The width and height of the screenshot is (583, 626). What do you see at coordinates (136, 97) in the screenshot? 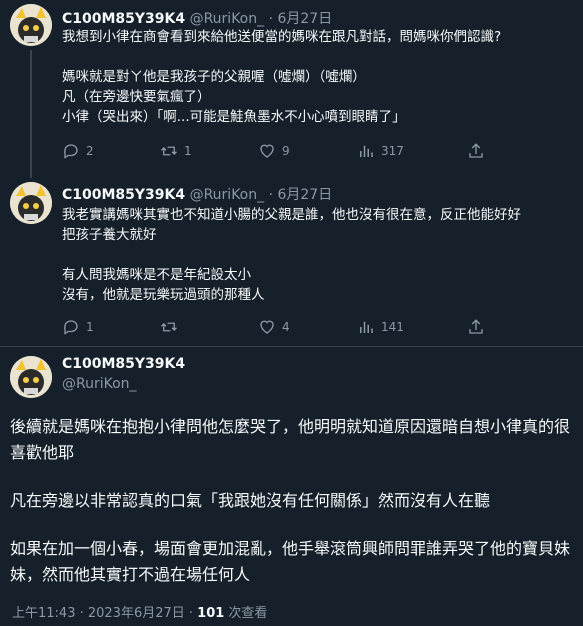
I see `tweet-line: 凡（在旁邊快要氣瘋了）` at bounding box center [136, 97].